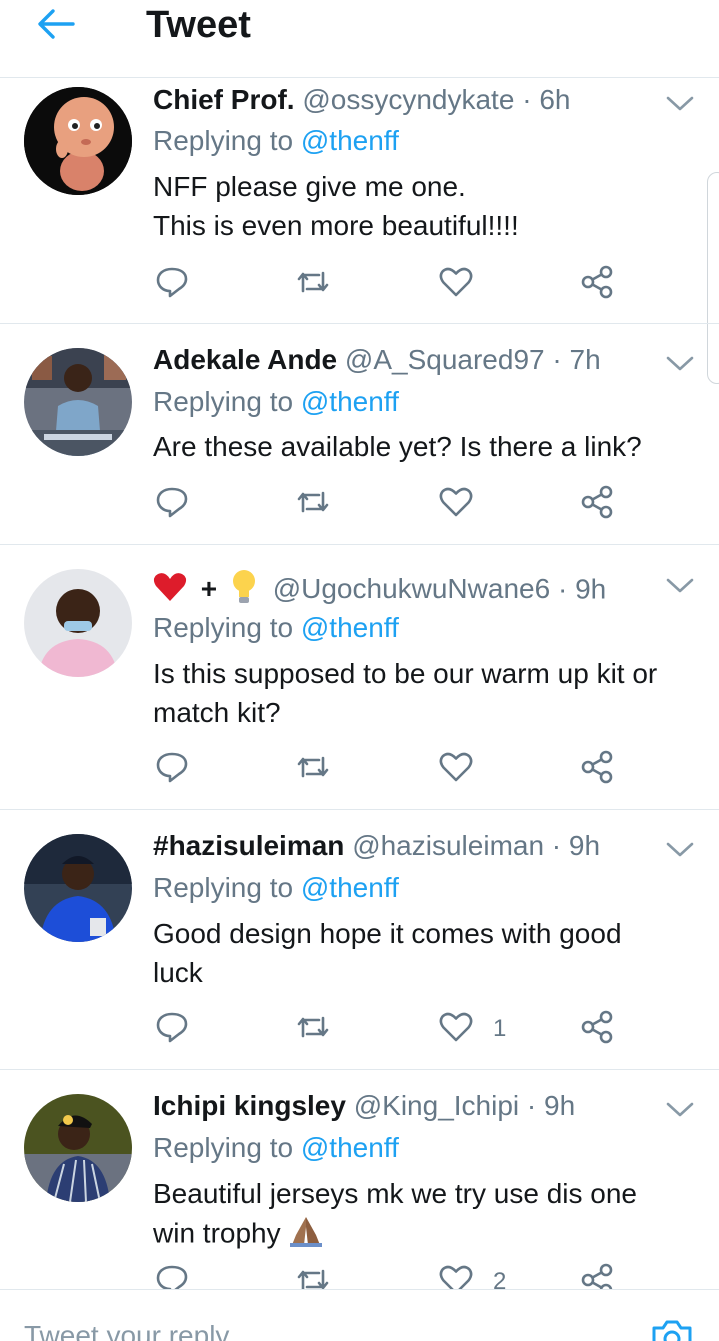 This screenshot has height=1341, width=719. Describe the element at coordinates (248, 845) in the screenshot. I see `user-name: #hazisuleiman` at that location.